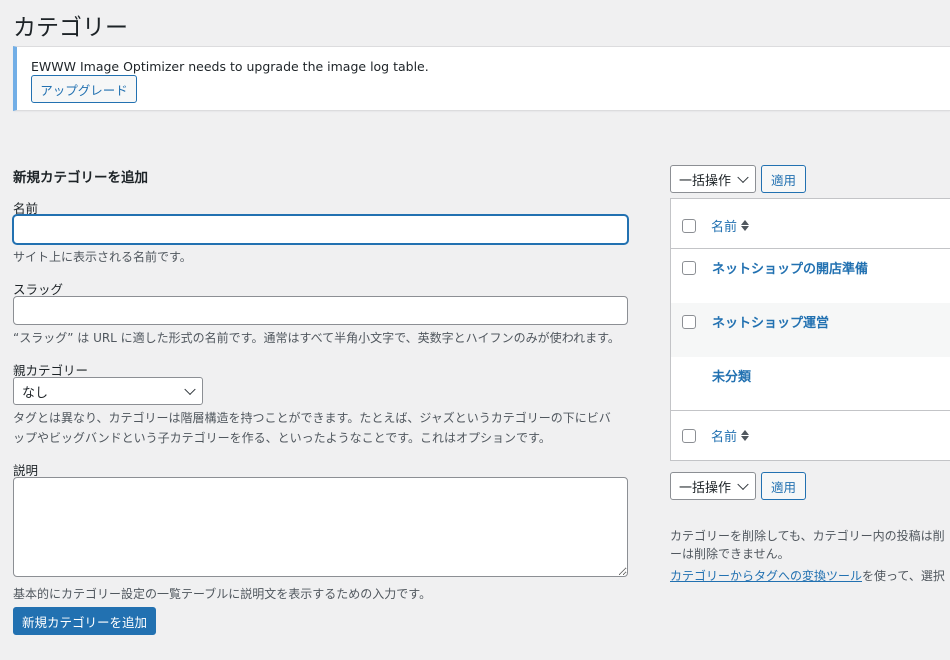 Image resolution: width=950 pixels, height=660 pixels. I want to click on description-help: 基本的にカテゴリー設定の一覧テーブルに説明文を表示するための入力です。, so click(222, 594).